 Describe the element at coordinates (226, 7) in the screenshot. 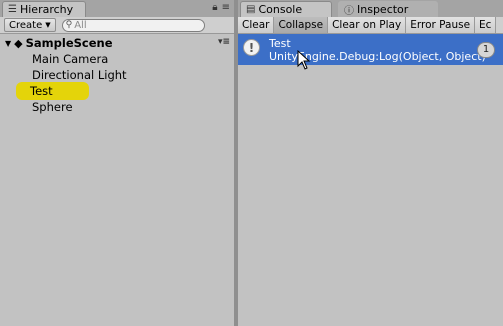

I see `panel-menu-icon: ≡` at that location.